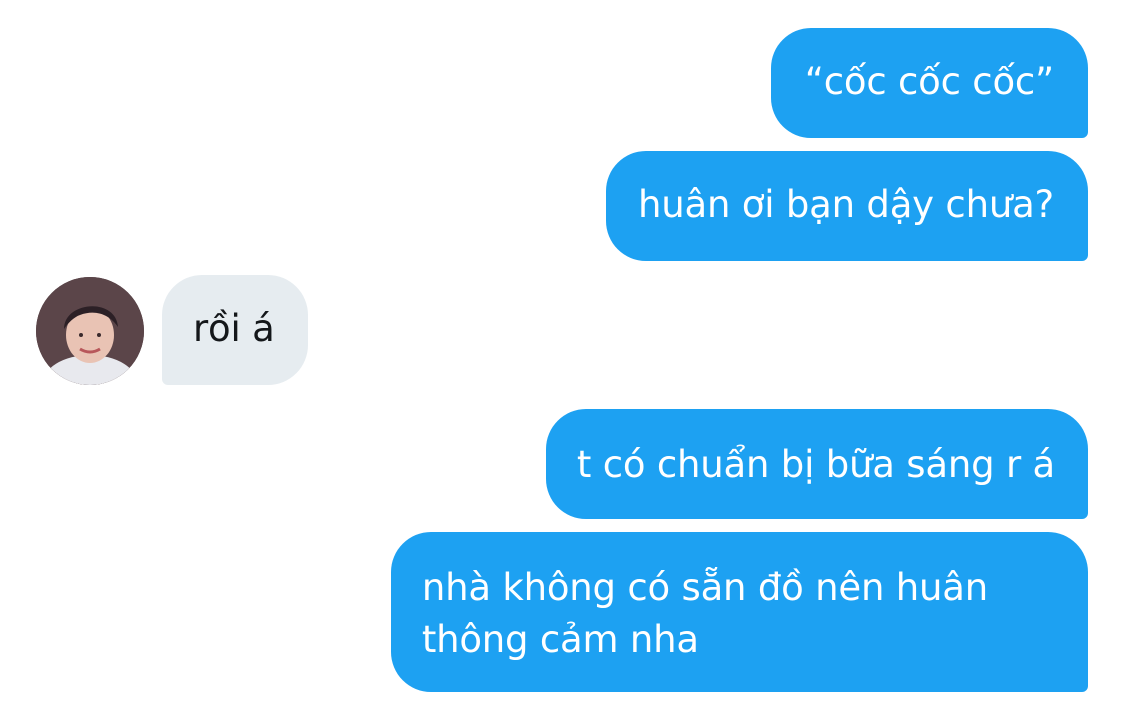 Image resolution: width=1125 pixels, height=703 pixels. I want to click on user-photo-avatar-icon, so click(90, 331).